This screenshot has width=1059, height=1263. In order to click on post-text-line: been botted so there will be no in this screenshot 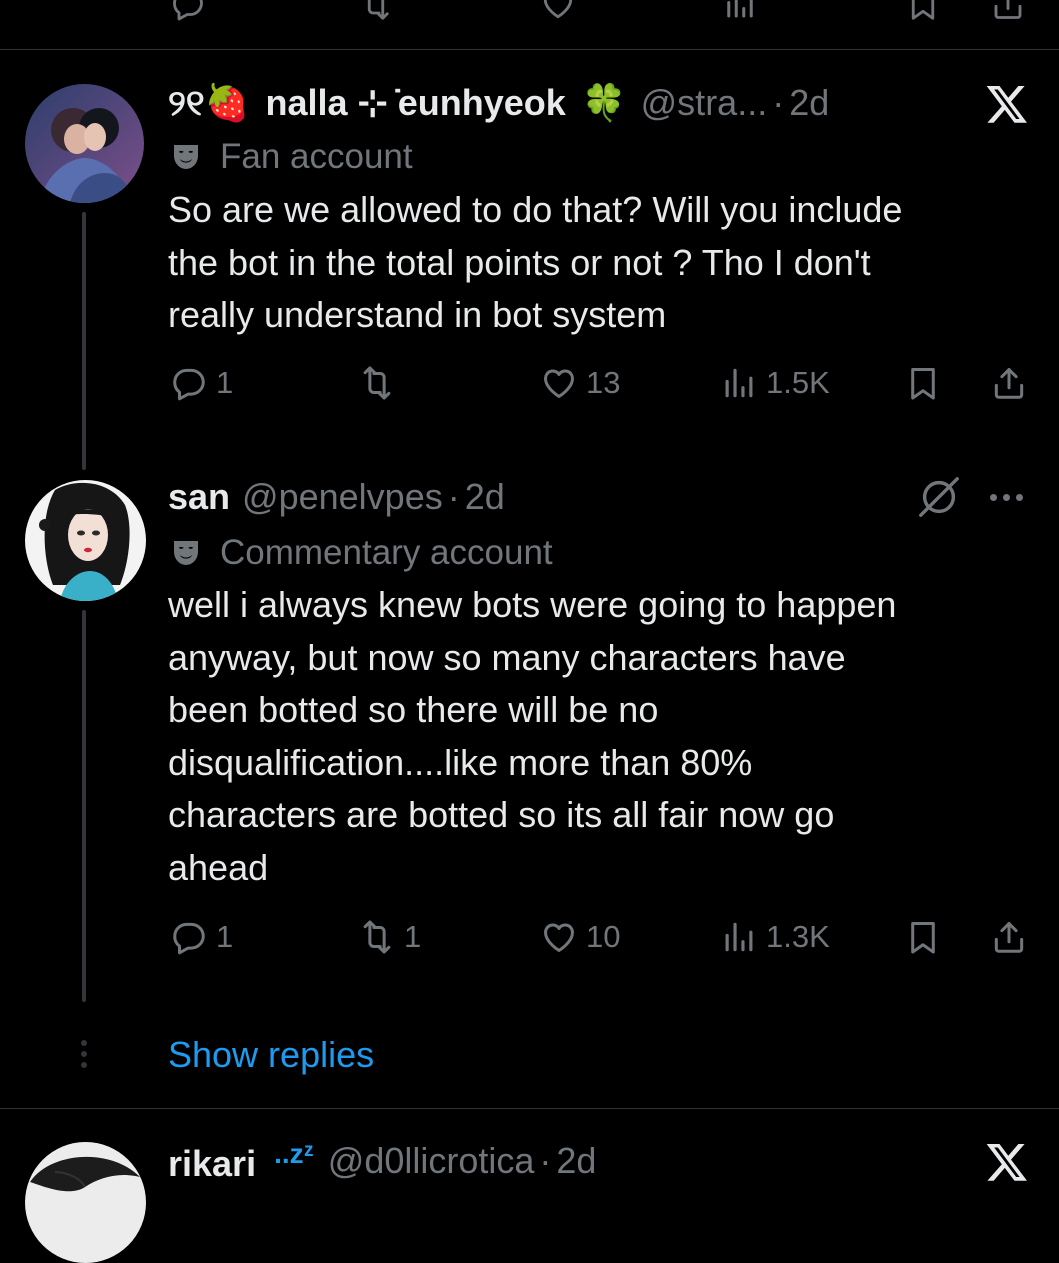, I will do `click(413, 709)`.